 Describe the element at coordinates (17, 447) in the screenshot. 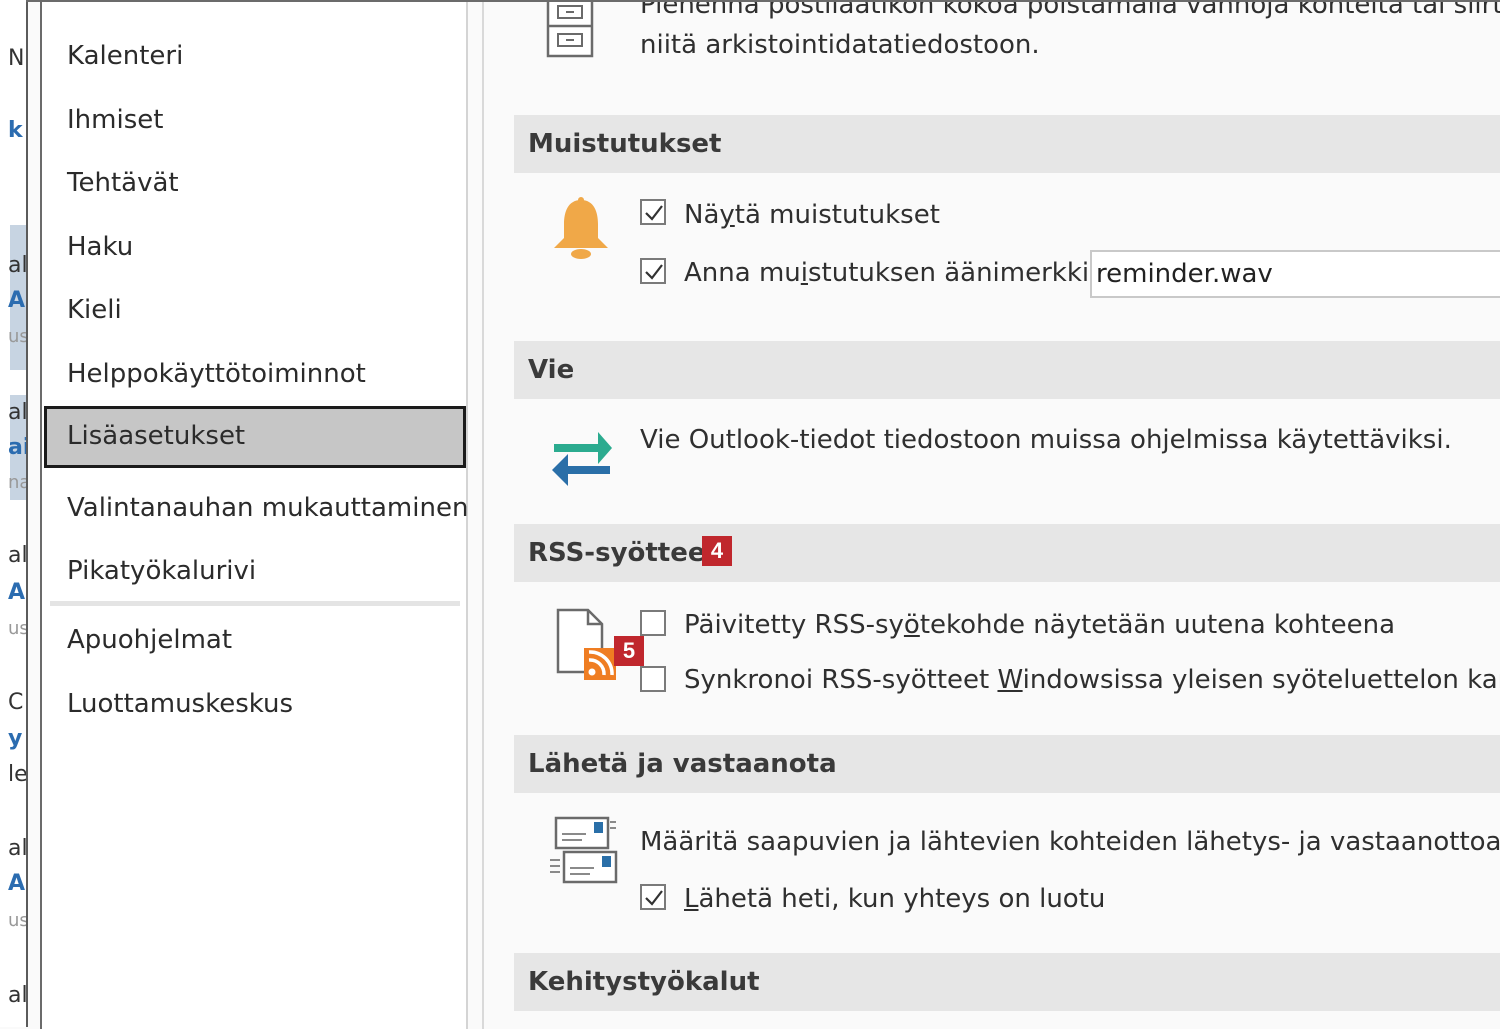

I see `bg-fragment: ai` at that location.